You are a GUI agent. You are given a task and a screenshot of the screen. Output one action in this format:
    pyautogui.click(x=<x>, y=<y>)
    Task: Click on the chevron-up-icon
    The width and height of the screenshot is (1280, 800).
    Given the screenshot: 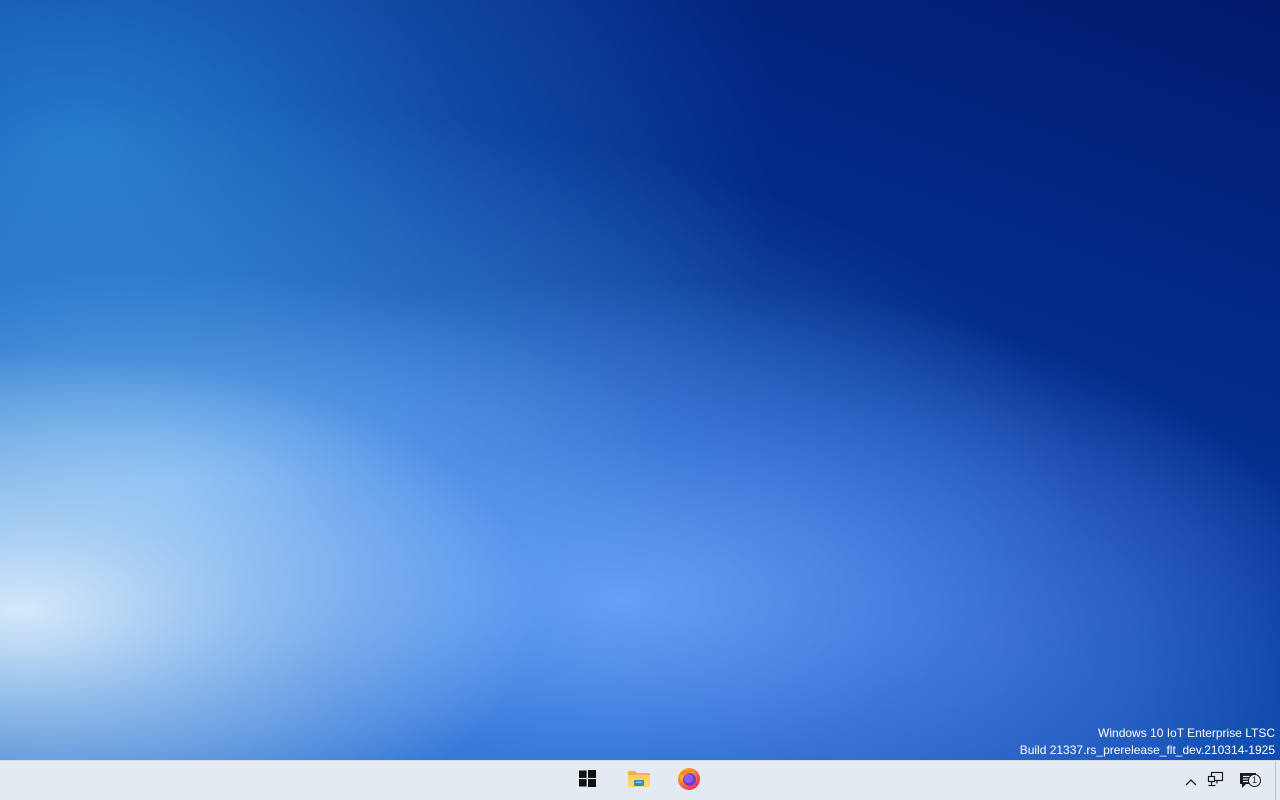 What is the action you would take?
    pyautogui.click(x=1191, y=780)
    